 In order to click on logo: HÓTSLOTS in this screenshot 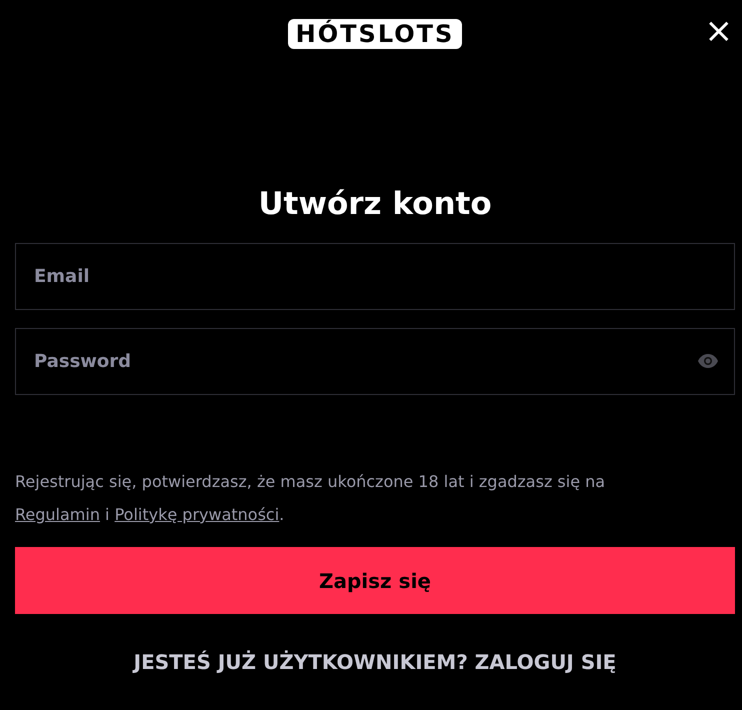, I will do `click(375, 34)`.